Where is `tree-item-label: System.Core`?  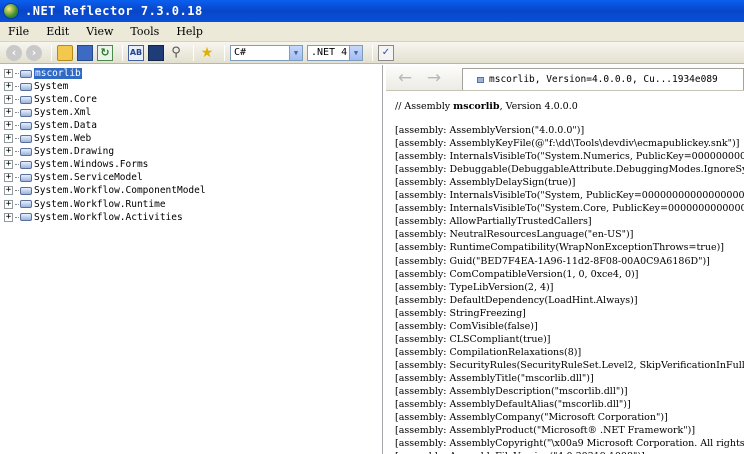 tree-item-label: System.Core is located at coordinates (65, 100).